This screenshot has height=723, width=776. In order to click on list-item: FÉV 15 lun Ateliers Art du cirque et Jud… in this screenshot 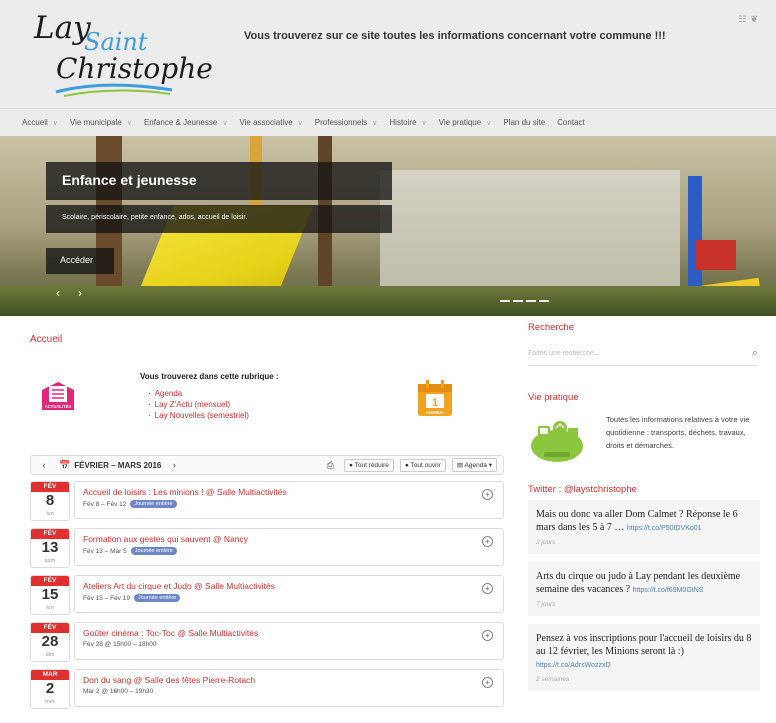, I will do `click(267, 595)`.